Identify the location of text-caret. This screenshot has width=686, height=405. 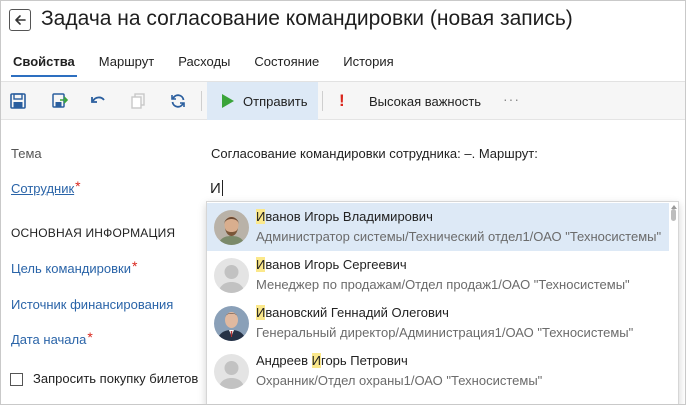
(222, 188).